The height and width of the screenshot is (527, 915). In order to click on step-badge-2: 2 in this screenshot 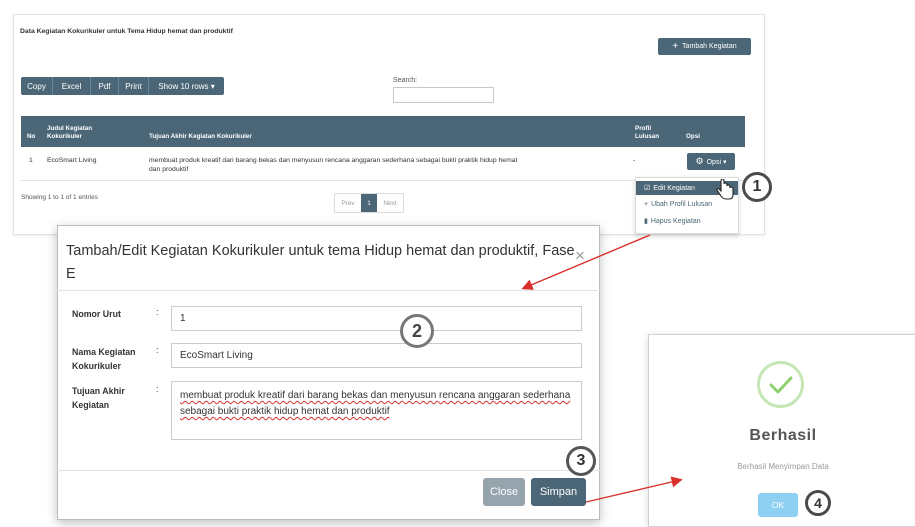, I will do `click(417, 331)`.